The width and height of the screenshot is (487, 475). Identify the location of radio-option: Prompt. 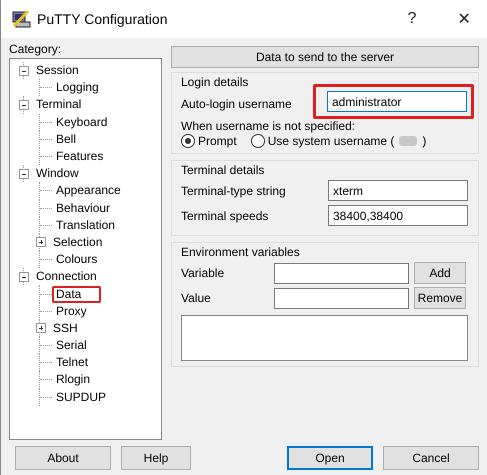
(209, 141).